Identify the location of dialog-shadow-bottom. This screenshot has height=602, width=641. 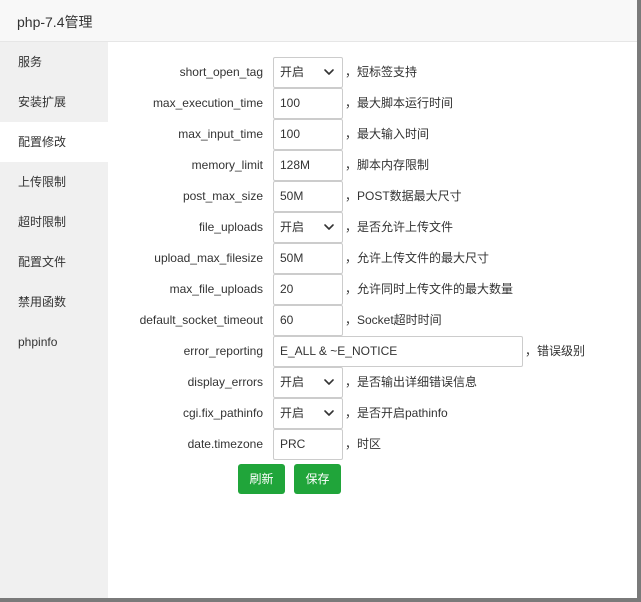
(320, 600).